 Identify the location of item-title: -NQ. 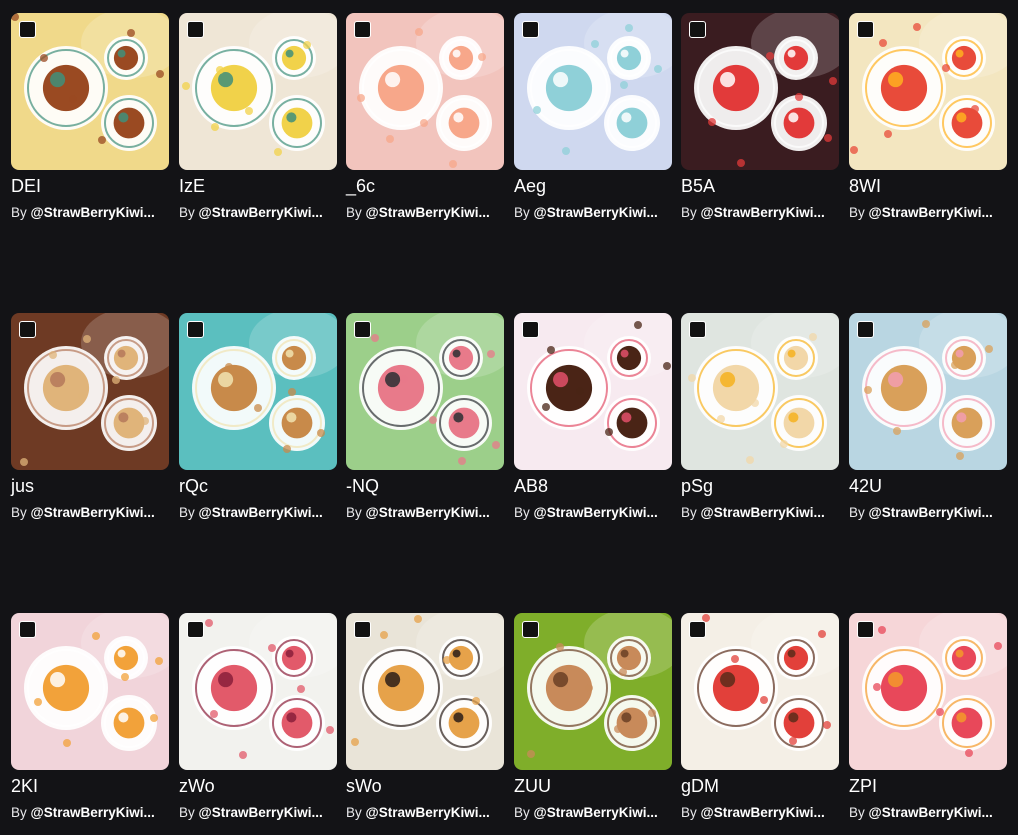
(425, 486).